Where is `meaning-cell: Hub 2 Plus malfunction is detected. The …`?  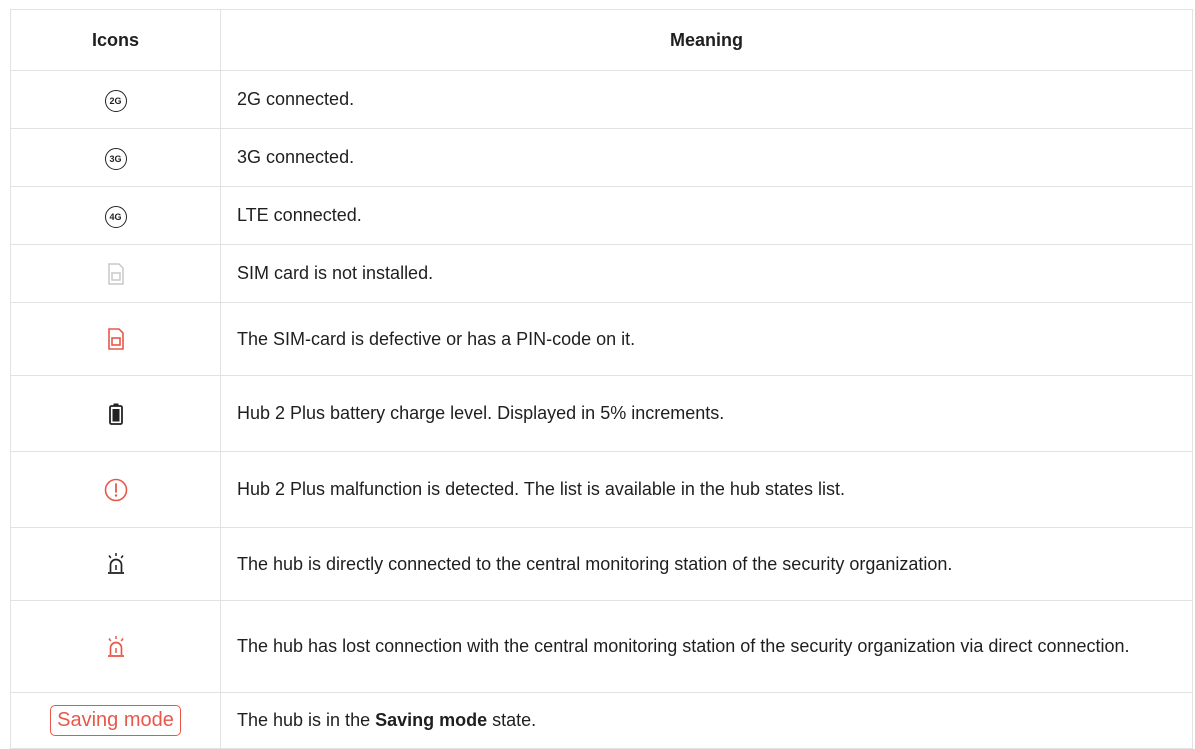
meaning-cell: Hub 2 Plus malfunction is detected. The … is located at coordinates (706, 489).